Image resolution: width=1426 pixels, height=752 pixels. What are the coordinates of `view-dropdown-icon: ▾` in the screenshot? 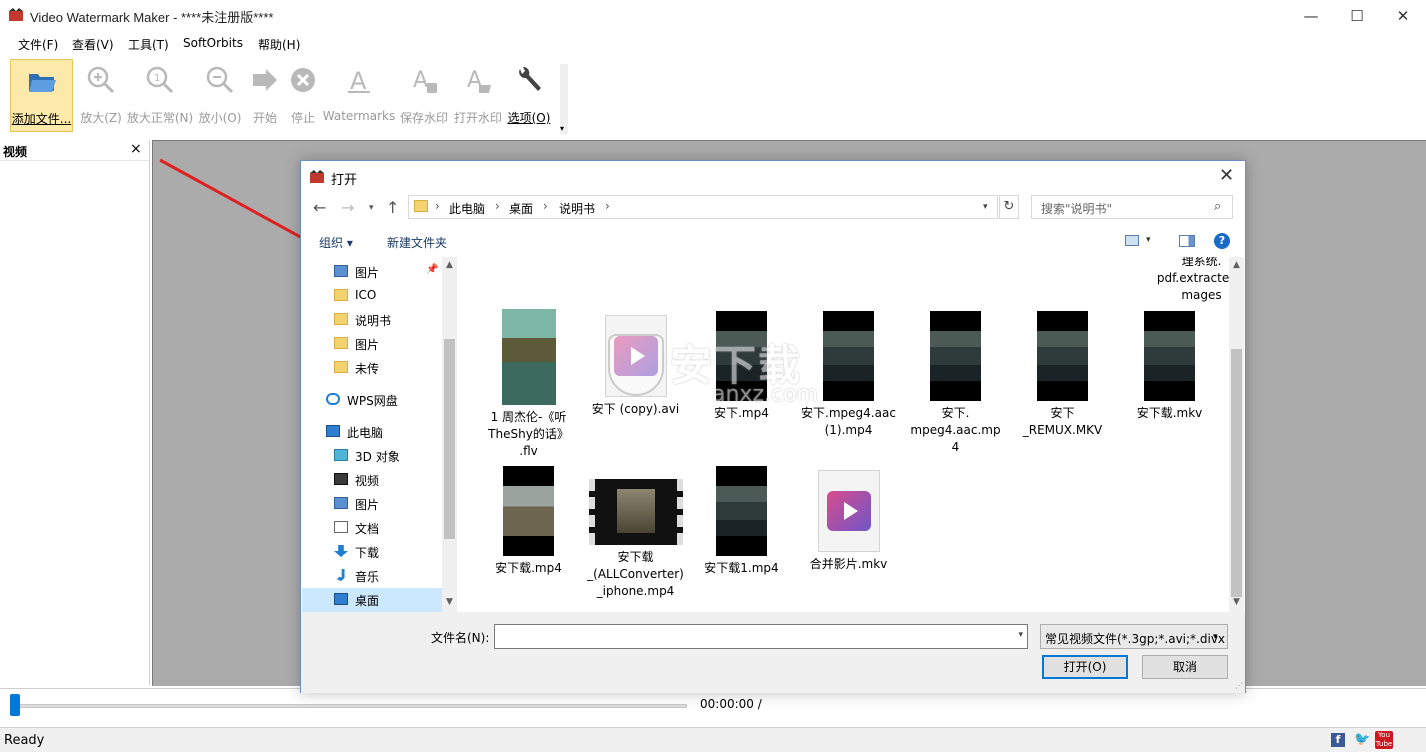 It's located at (1148, 240).